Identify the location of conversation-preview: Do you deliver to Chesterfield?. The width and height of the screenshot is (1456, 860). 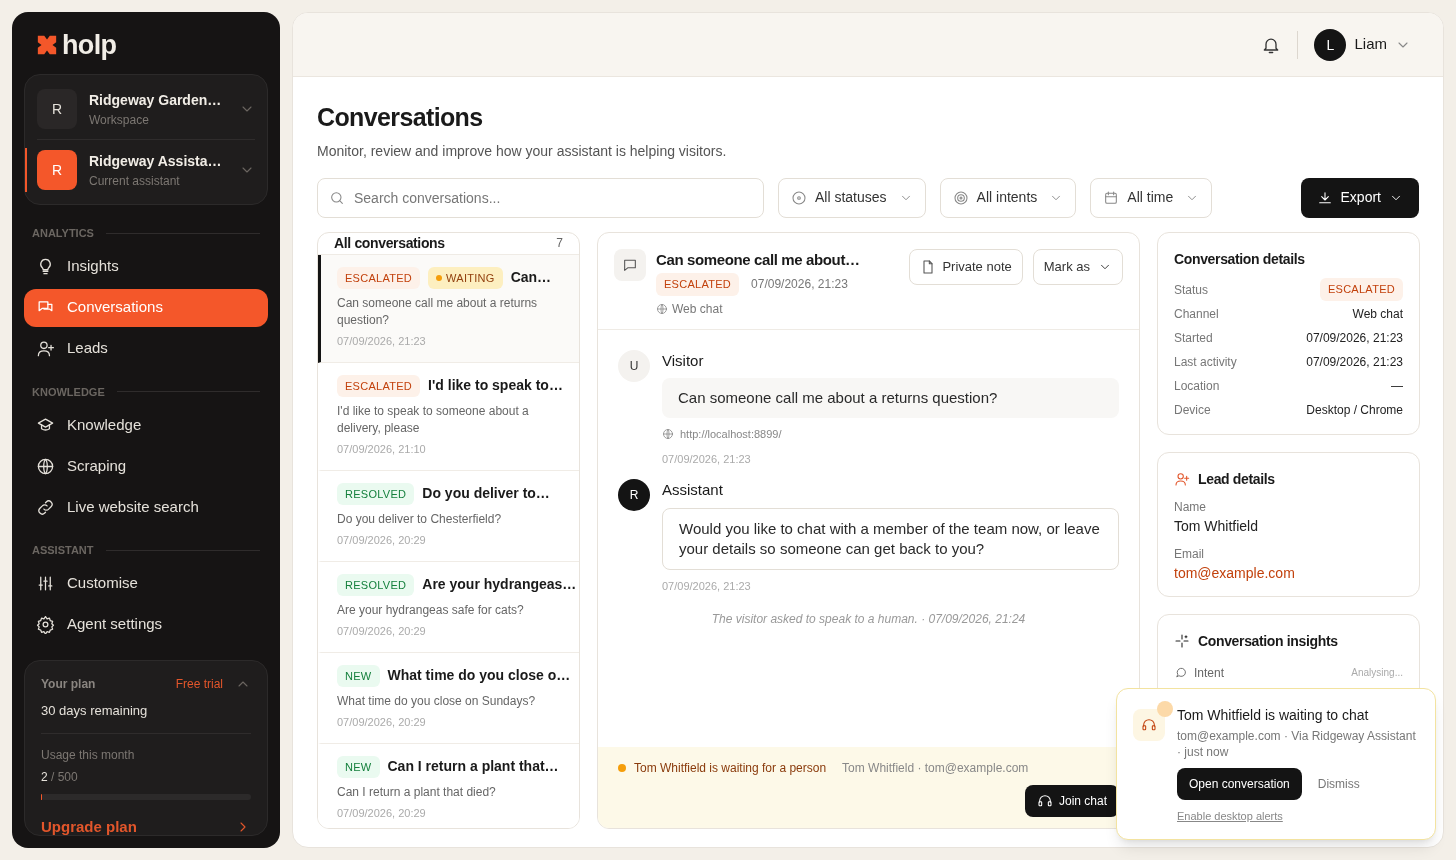
(420, 519).